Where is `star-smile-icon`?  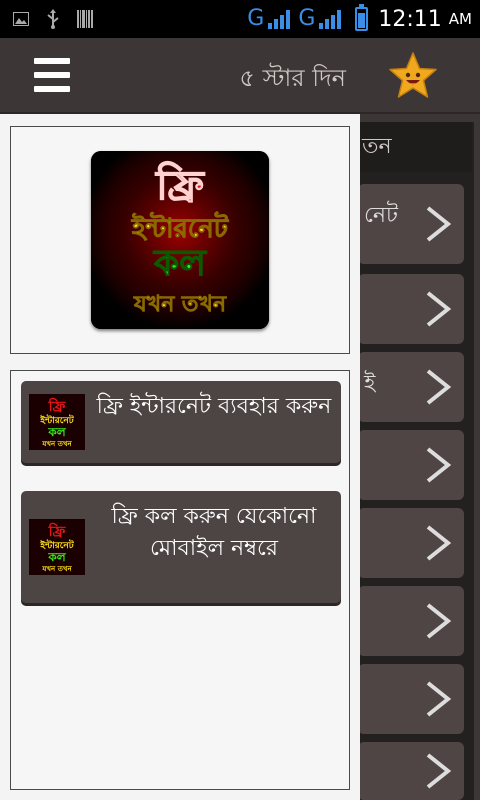
star-smile-icon is located at coordinates (413, 77).